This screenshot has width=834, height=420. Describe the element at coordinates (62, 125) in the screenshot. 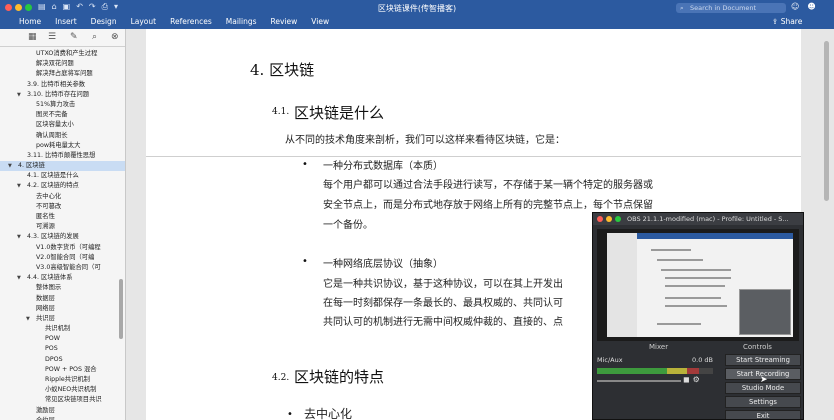

I see `nav-item: 区块容量太小` at that location.